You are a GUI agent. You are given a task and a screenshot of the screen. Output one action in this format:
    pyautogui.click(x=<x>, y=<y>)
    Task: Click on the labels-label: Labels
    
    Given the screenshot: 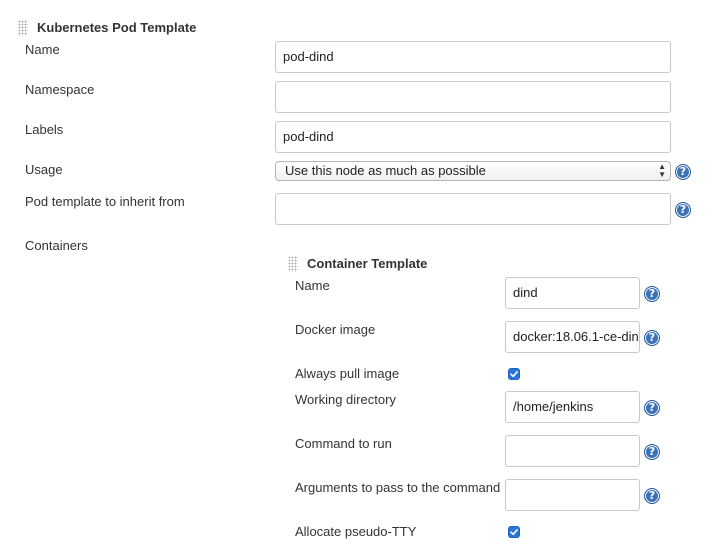 What is the action you would take?
    pyautogui.click(x=44, y=129)
    